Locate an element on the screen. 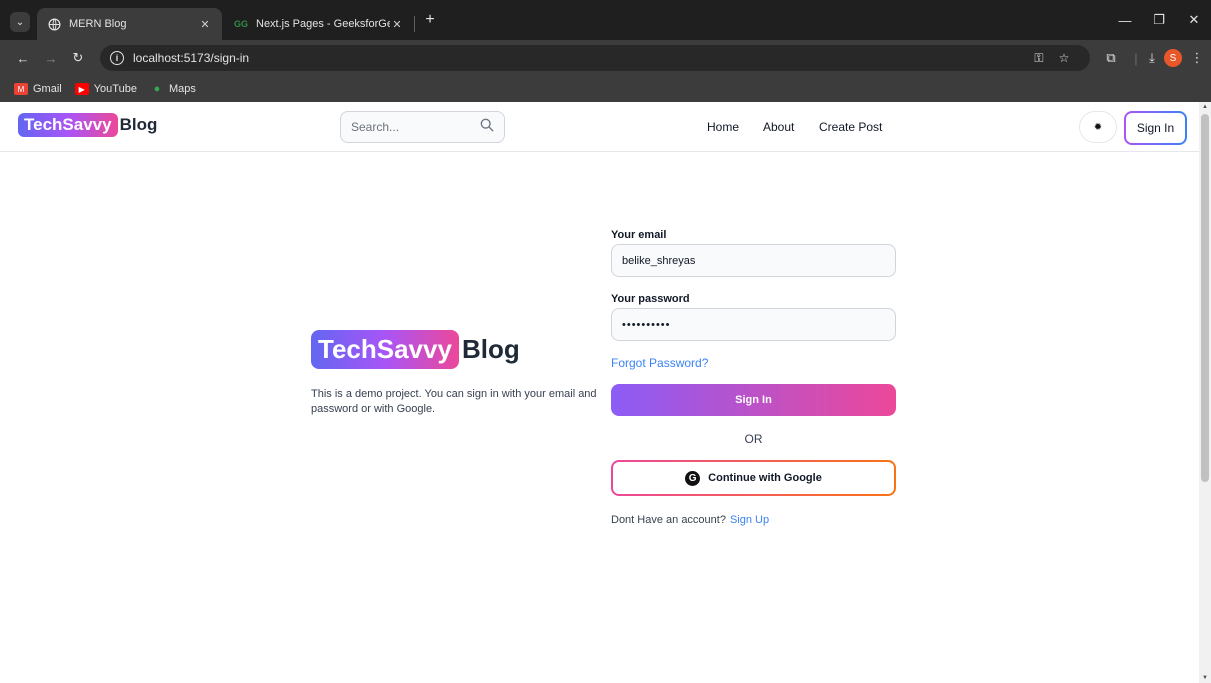 This screenshot has height=683, width=1211. bookmark-label: Gmail is located at coordinates (47, 89).